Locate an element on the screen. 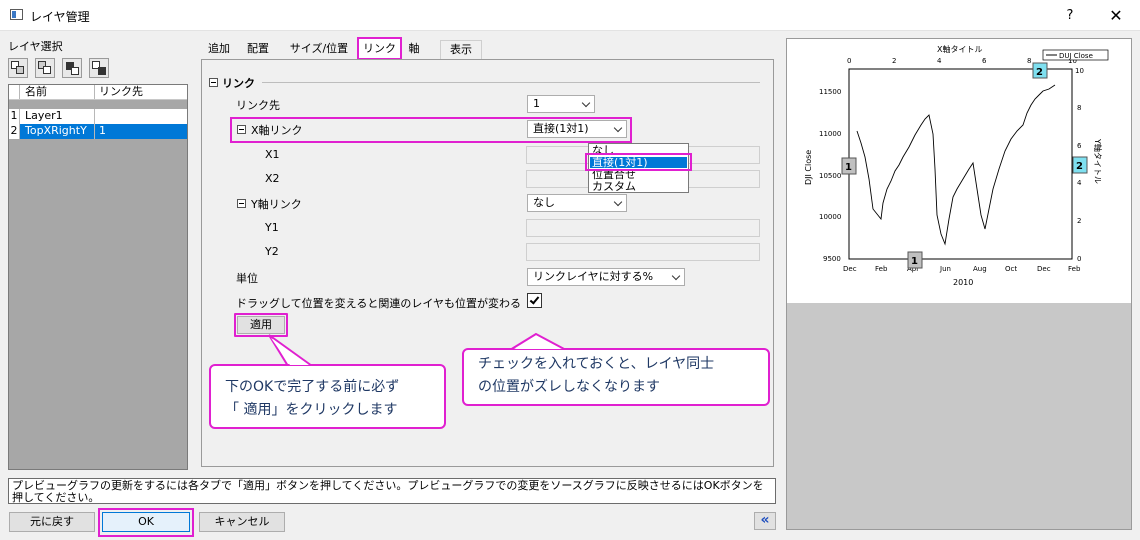  link-to-combo: 1 is located at coordinates (561, 104).